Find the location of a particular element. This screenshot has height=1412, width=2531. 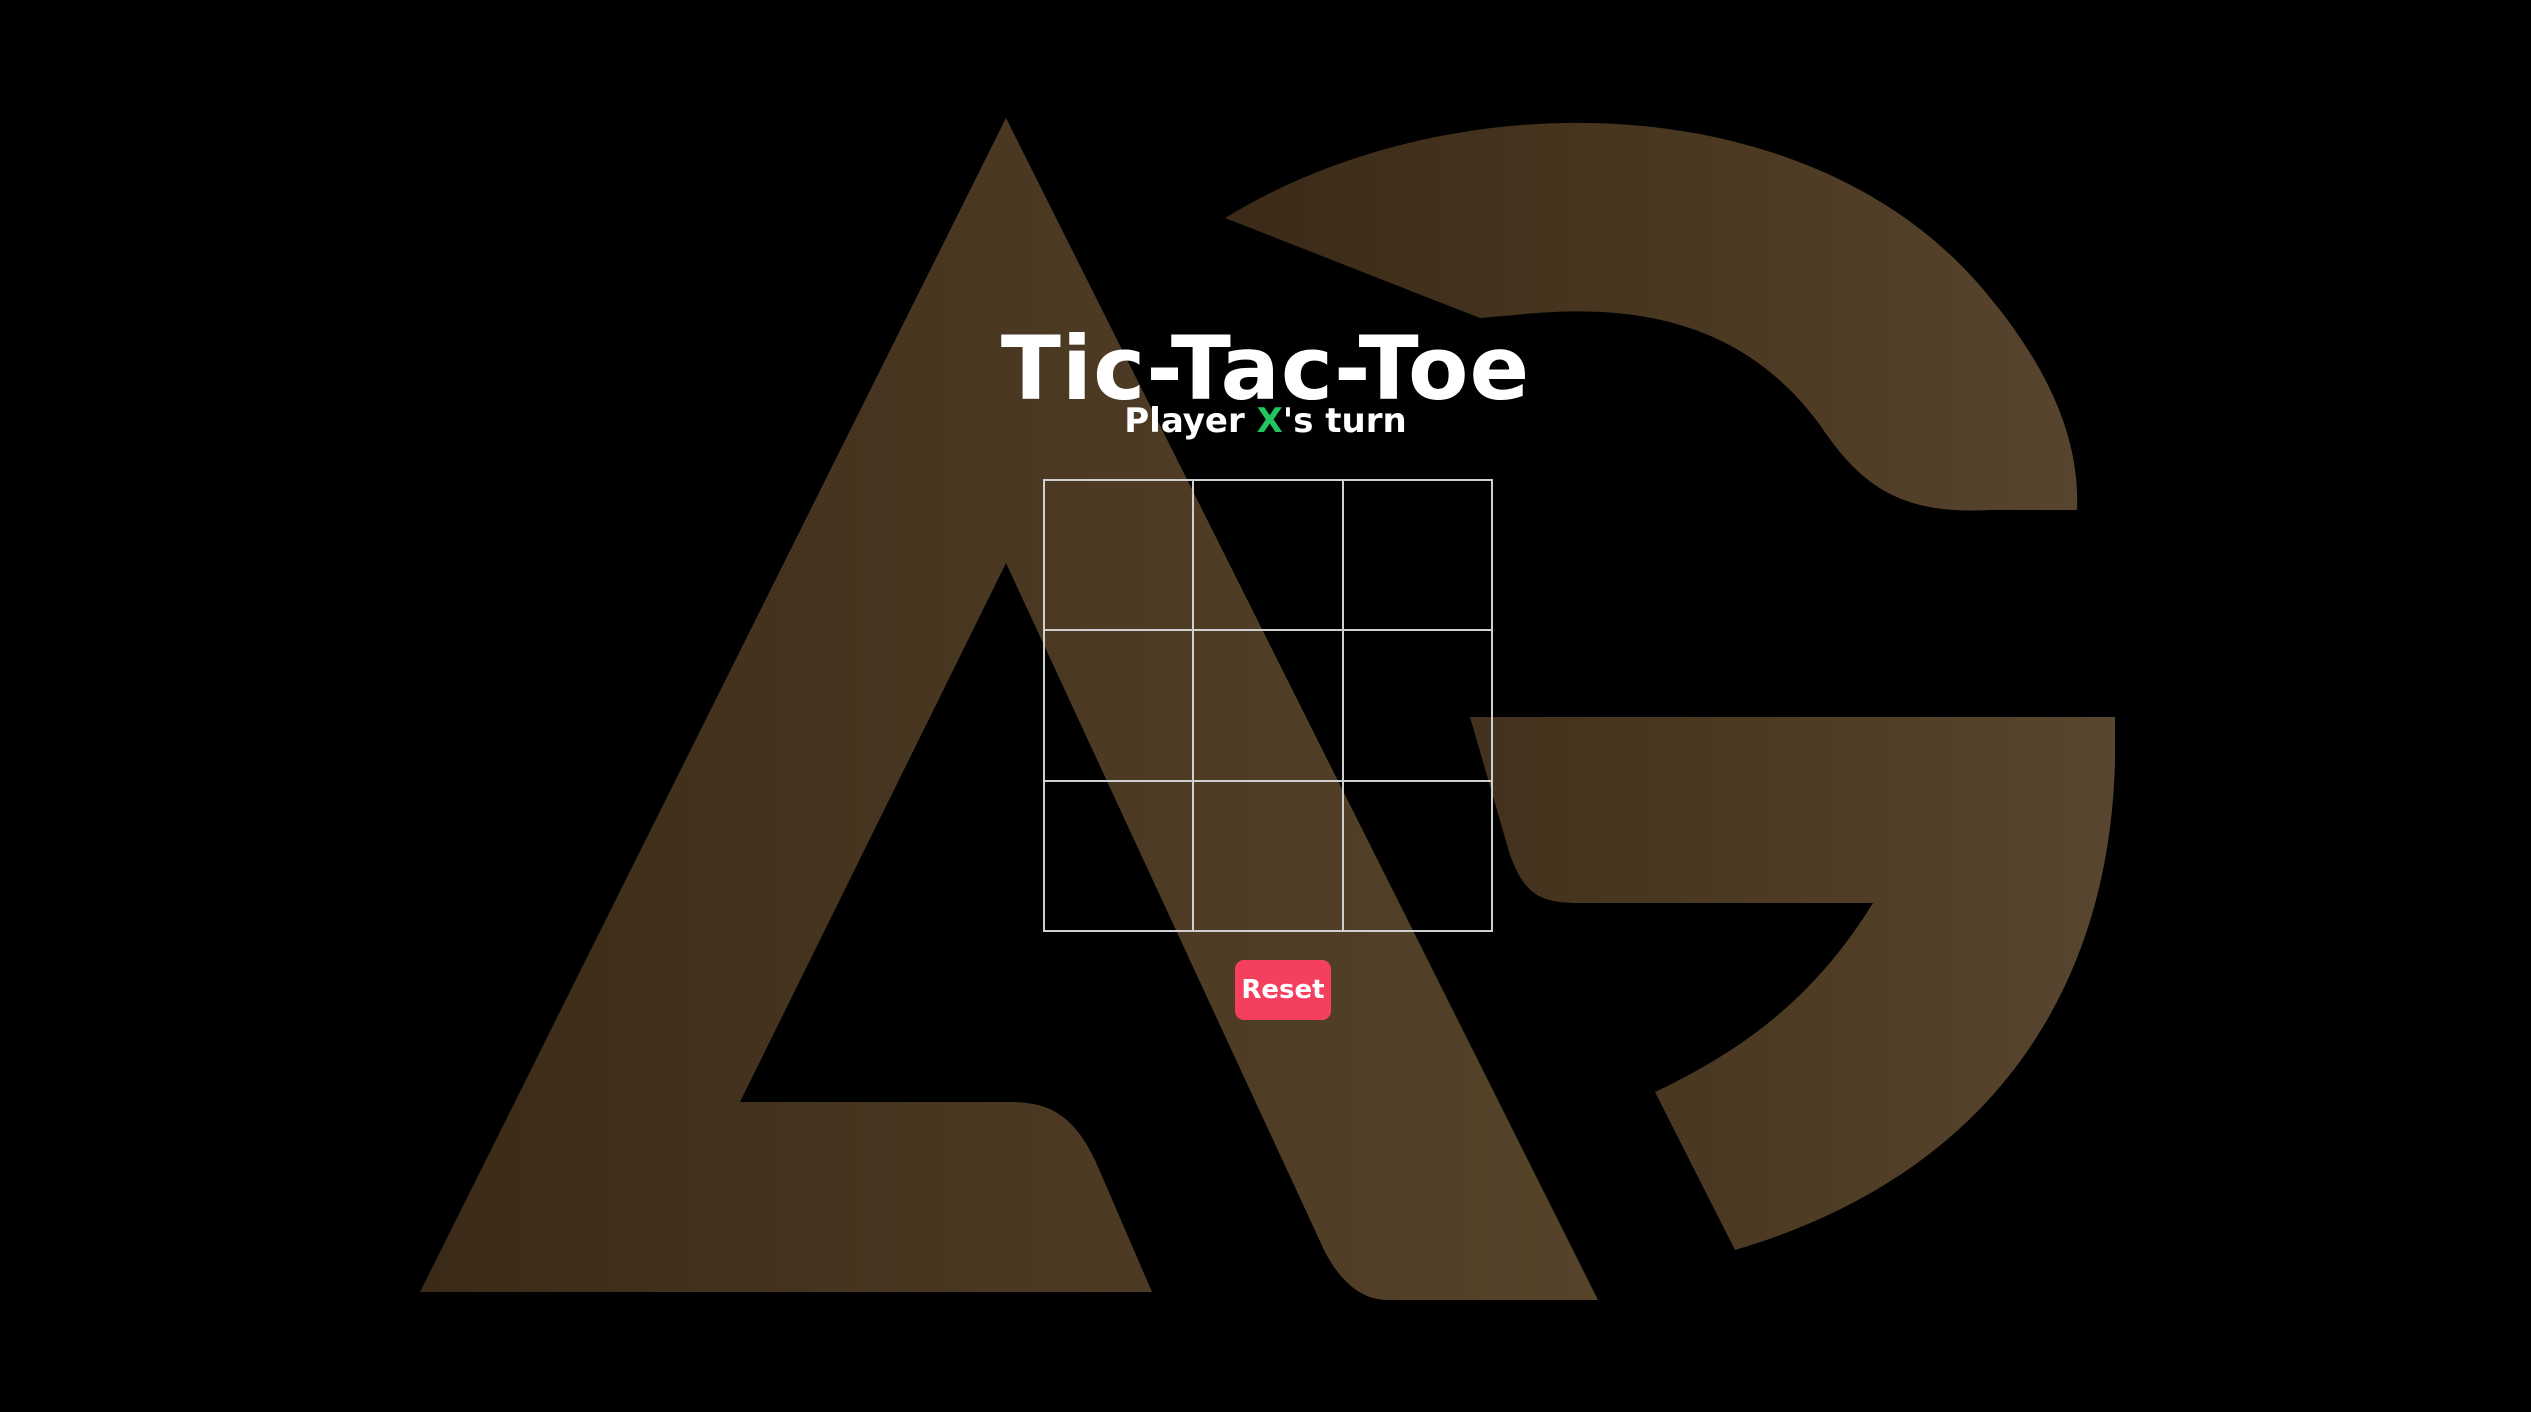

turn-status-suffix: 's turn is located at coordinates (1344, 421).